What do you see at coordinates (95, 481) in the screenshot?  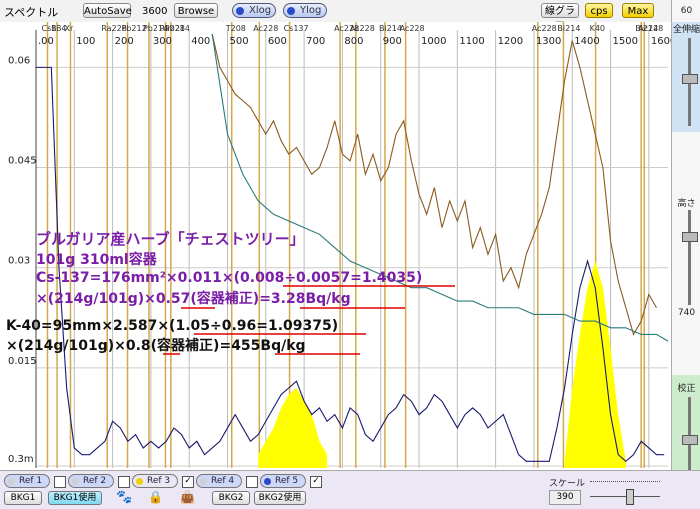 I see `ref2-label: Ref 2` at bounding box center [95, 481].